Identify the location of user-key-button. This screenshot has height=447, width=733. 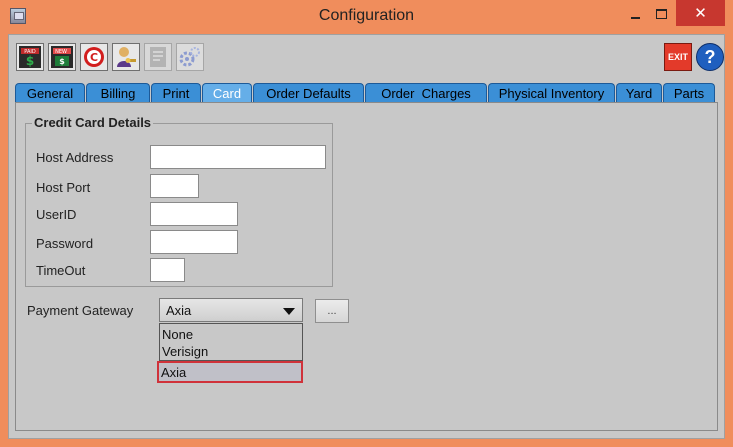
(126, 57).